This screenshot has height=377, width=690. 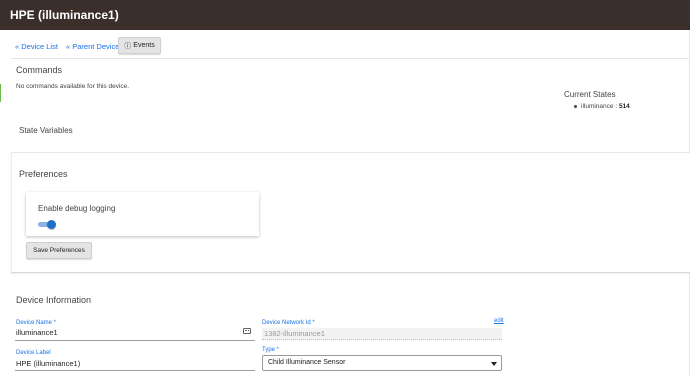 I want to click on debug-logging-toggle, so click(x=47, y=224).